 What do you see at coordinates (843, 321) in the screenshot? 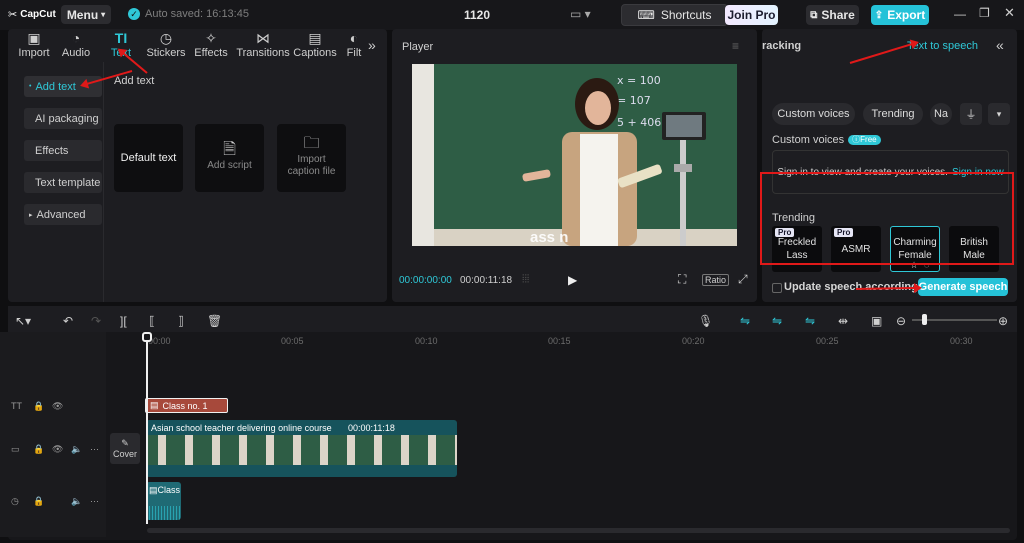
I see `align-icon: ⇹` at bounding box center [843, 321].